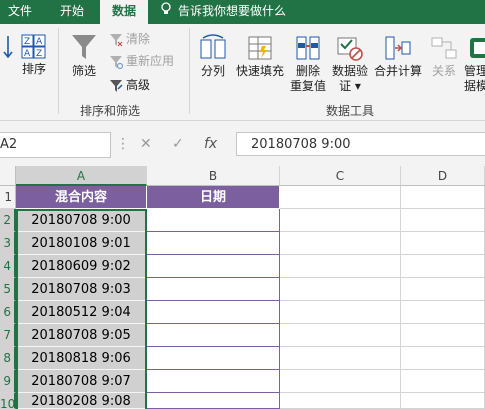  I want to click on column-header-c: C, so click(340, 176).